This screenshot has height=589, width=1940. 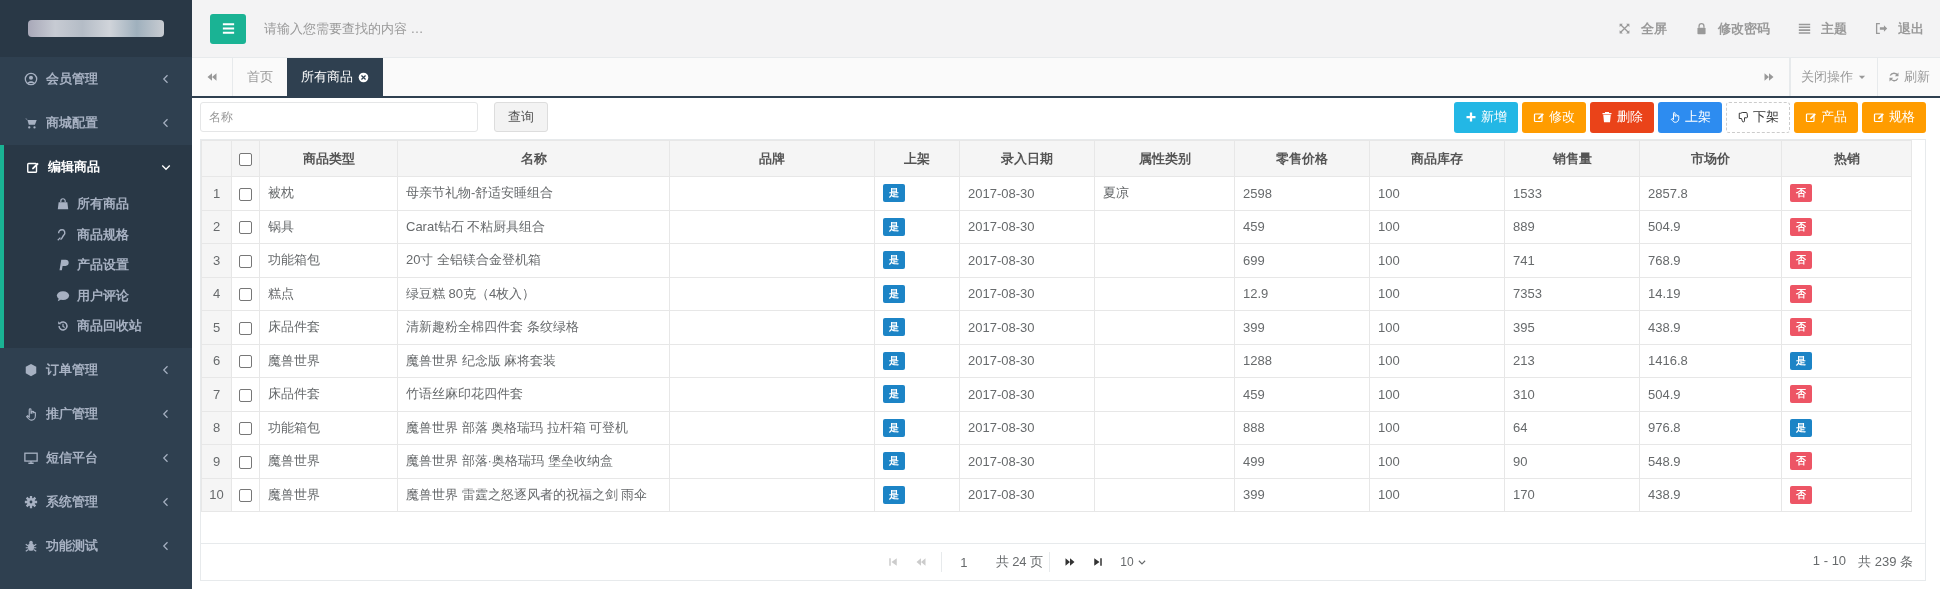 I want to click on double-left-arrow-icon, so click(x=212, y=77).